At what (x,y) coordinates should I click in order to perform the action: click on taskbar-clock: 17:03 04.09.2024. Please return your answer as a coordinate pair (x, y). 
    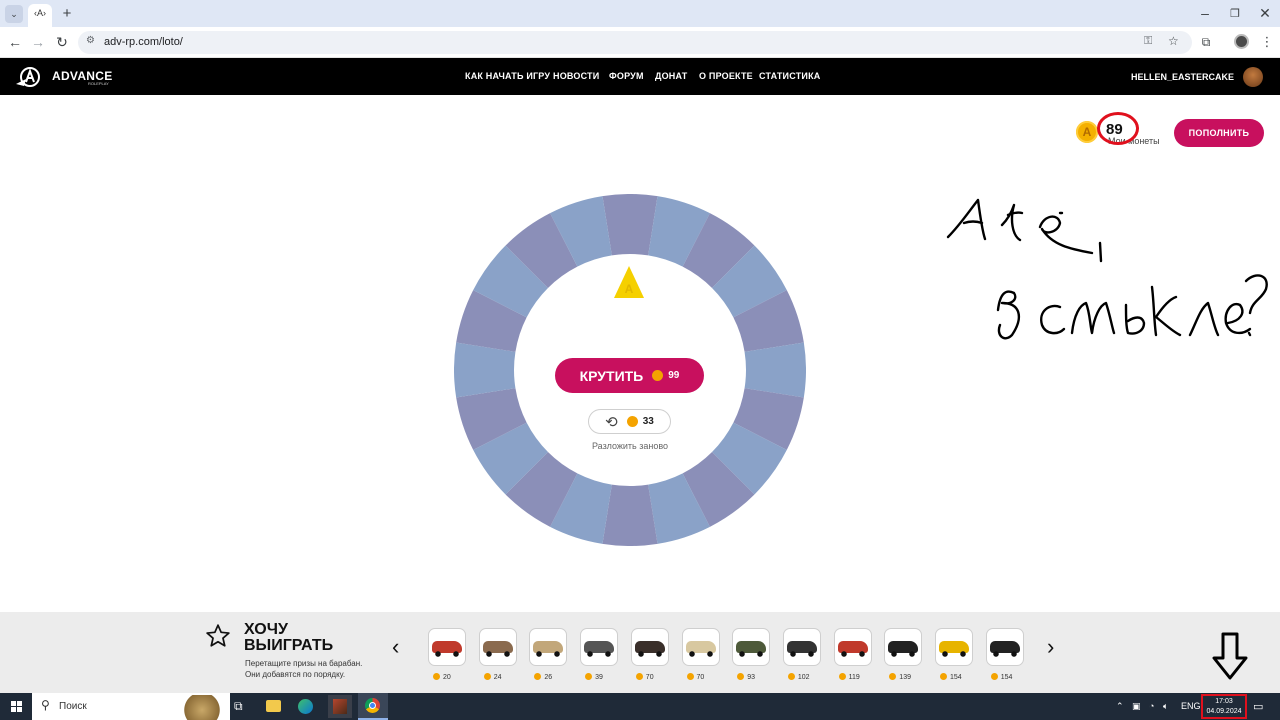
    Looking at the image, I should click on (1224, 706).